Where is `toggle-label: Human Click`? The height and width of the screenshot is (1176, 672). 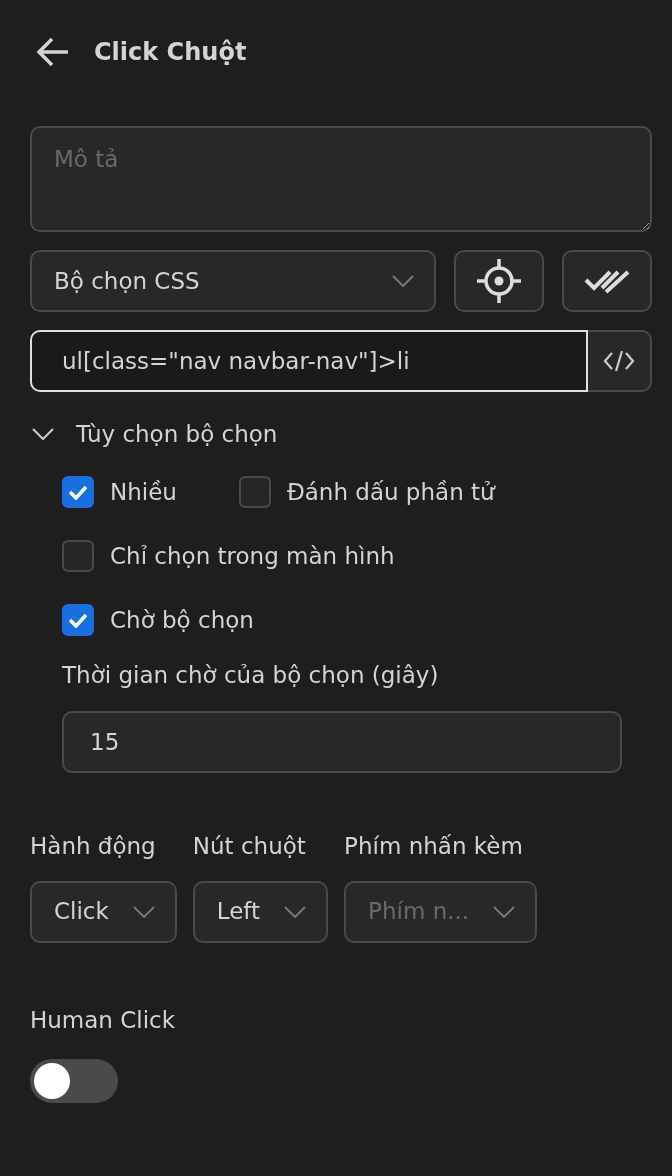 toggle-label: Human Click is located at coordinates (103, 1020).